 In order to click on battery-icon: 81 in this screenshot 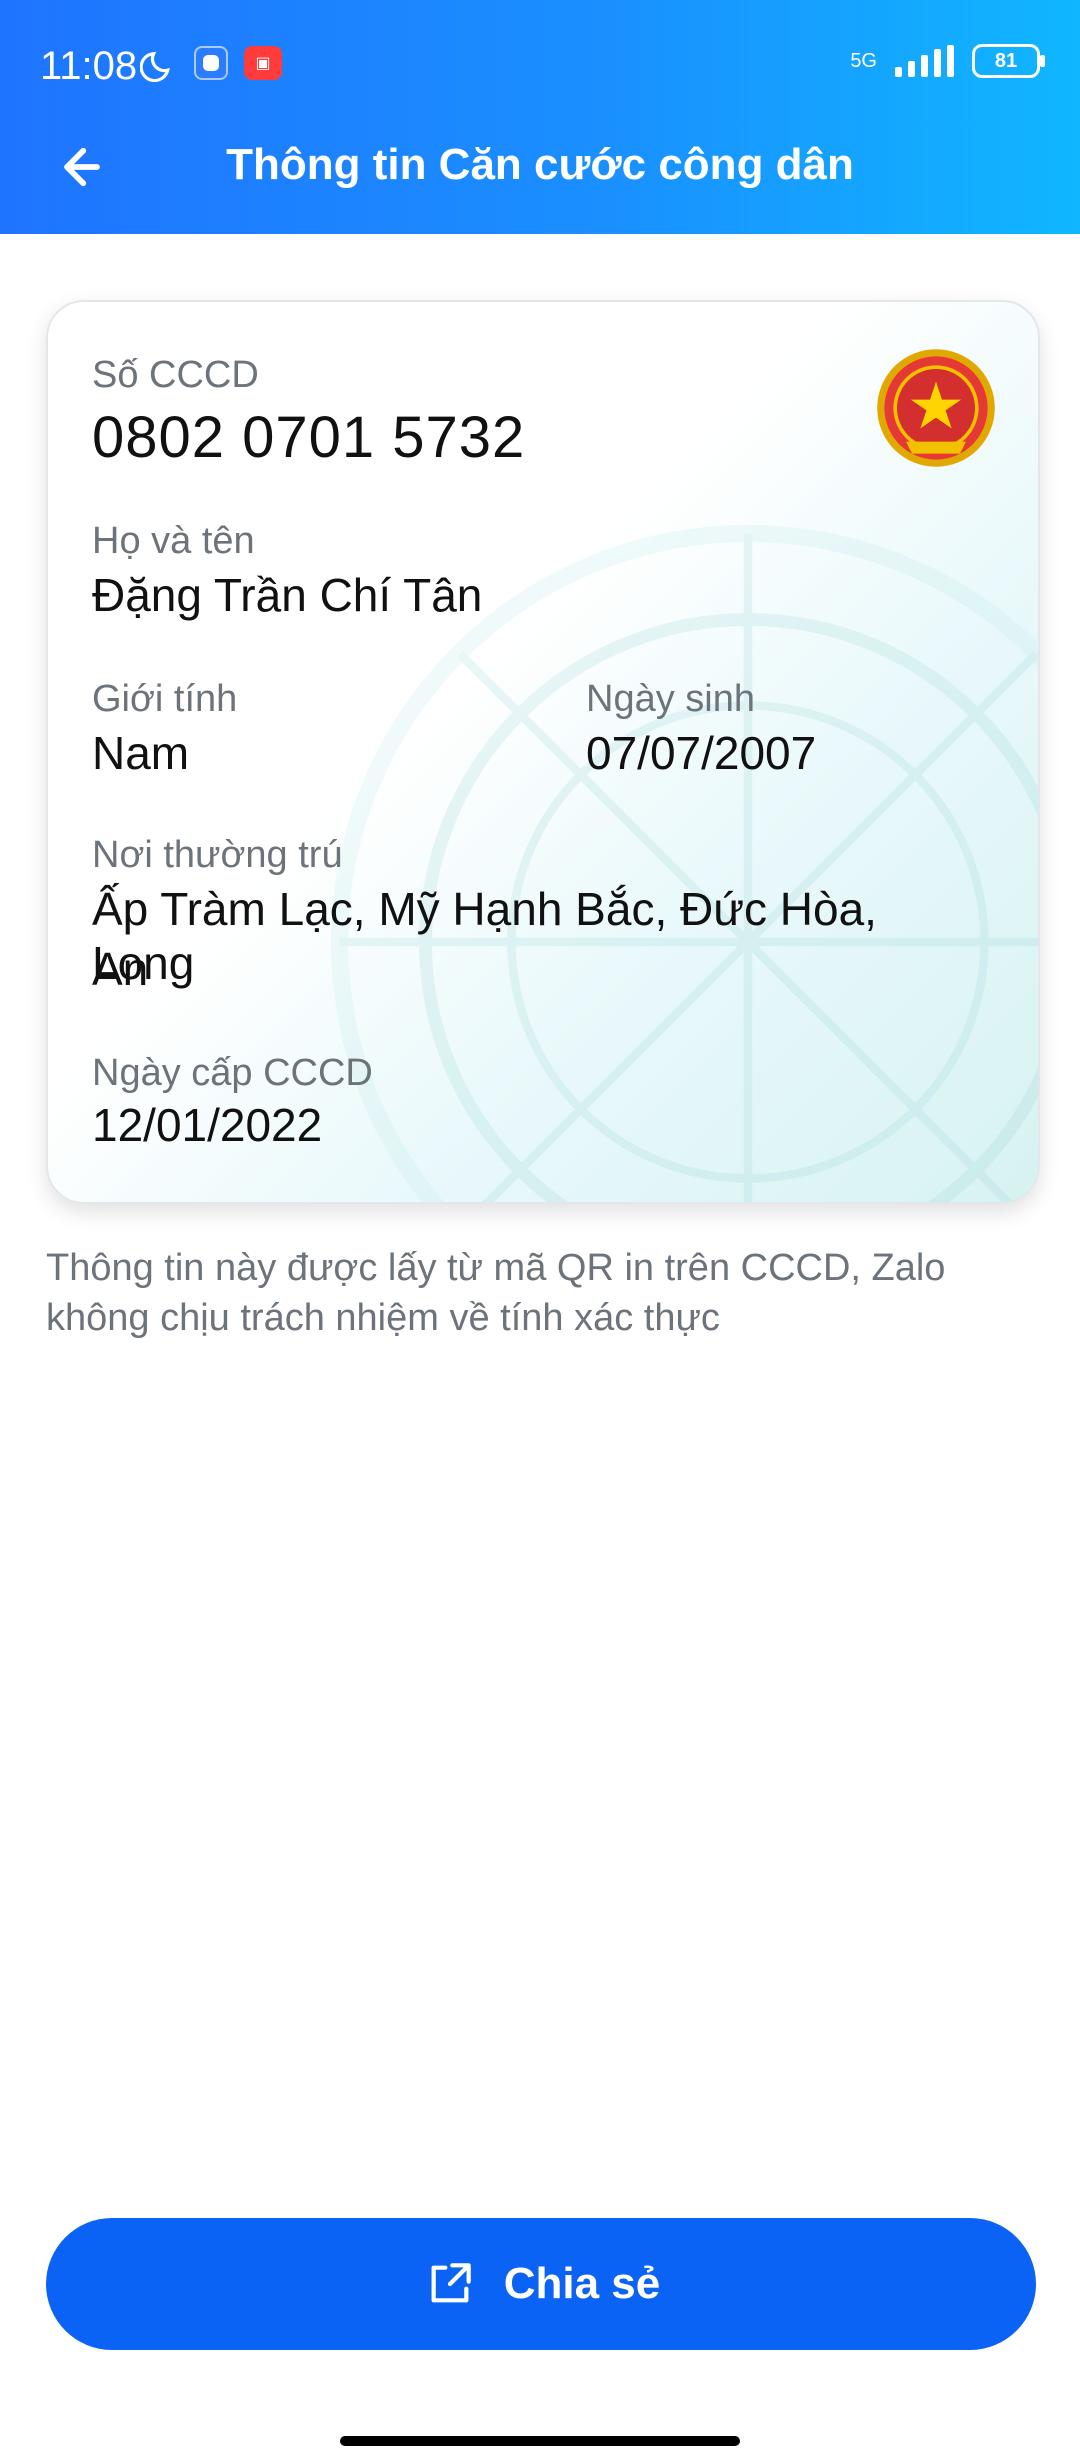, I will do `click(1008, 61)`.